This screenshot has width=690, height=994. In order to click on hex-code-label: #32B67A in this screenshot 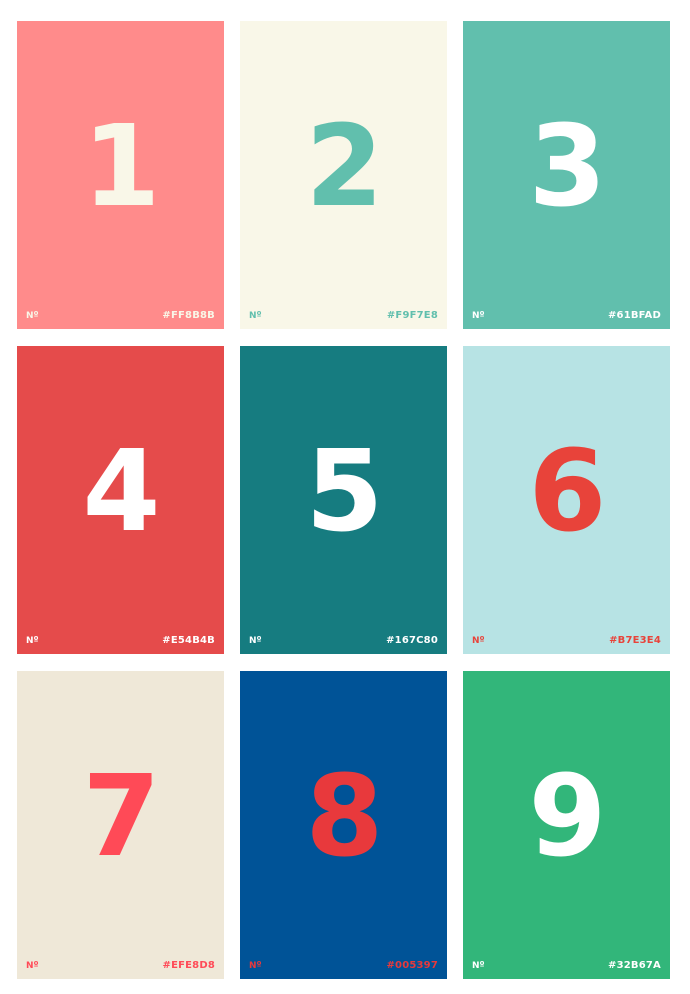, I will do `click(634, 965)`.